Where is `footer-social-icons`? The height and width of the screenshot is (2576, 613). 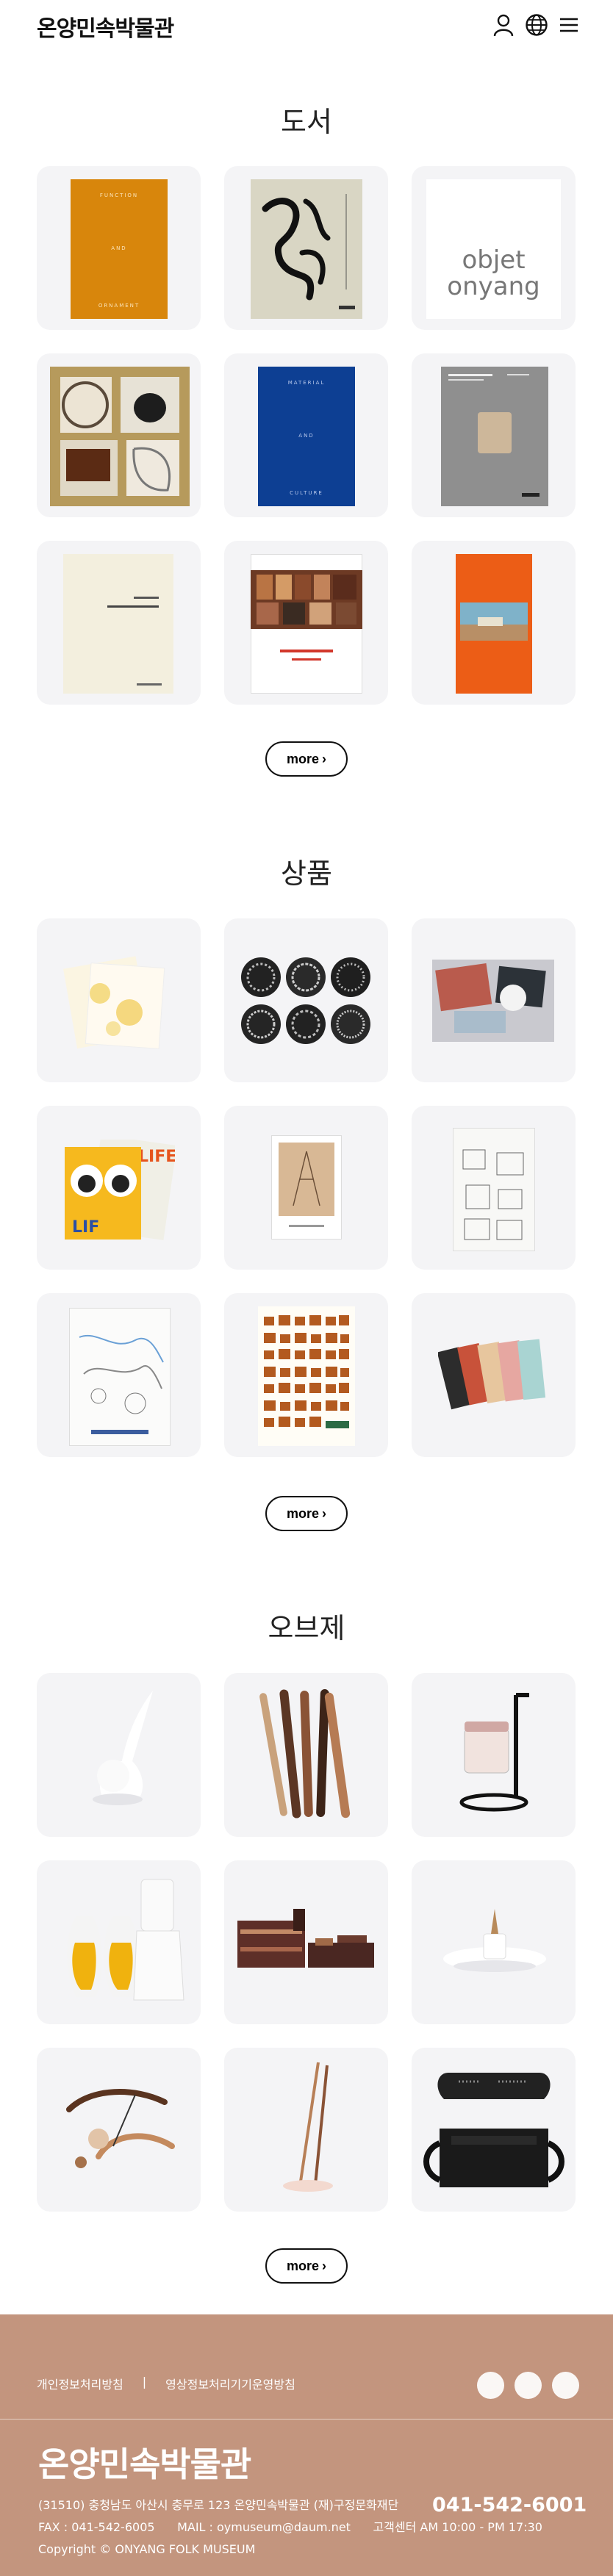
footer-social-icons is located at coordinates (528, 2385).